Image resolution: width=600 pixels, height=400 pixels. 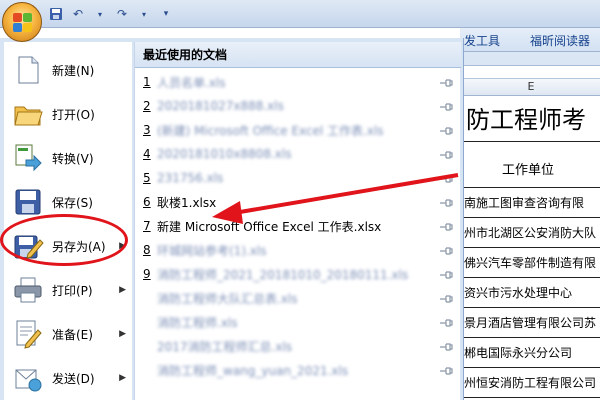 I want to click on open-folder-icon, so click(x=28, y=114).